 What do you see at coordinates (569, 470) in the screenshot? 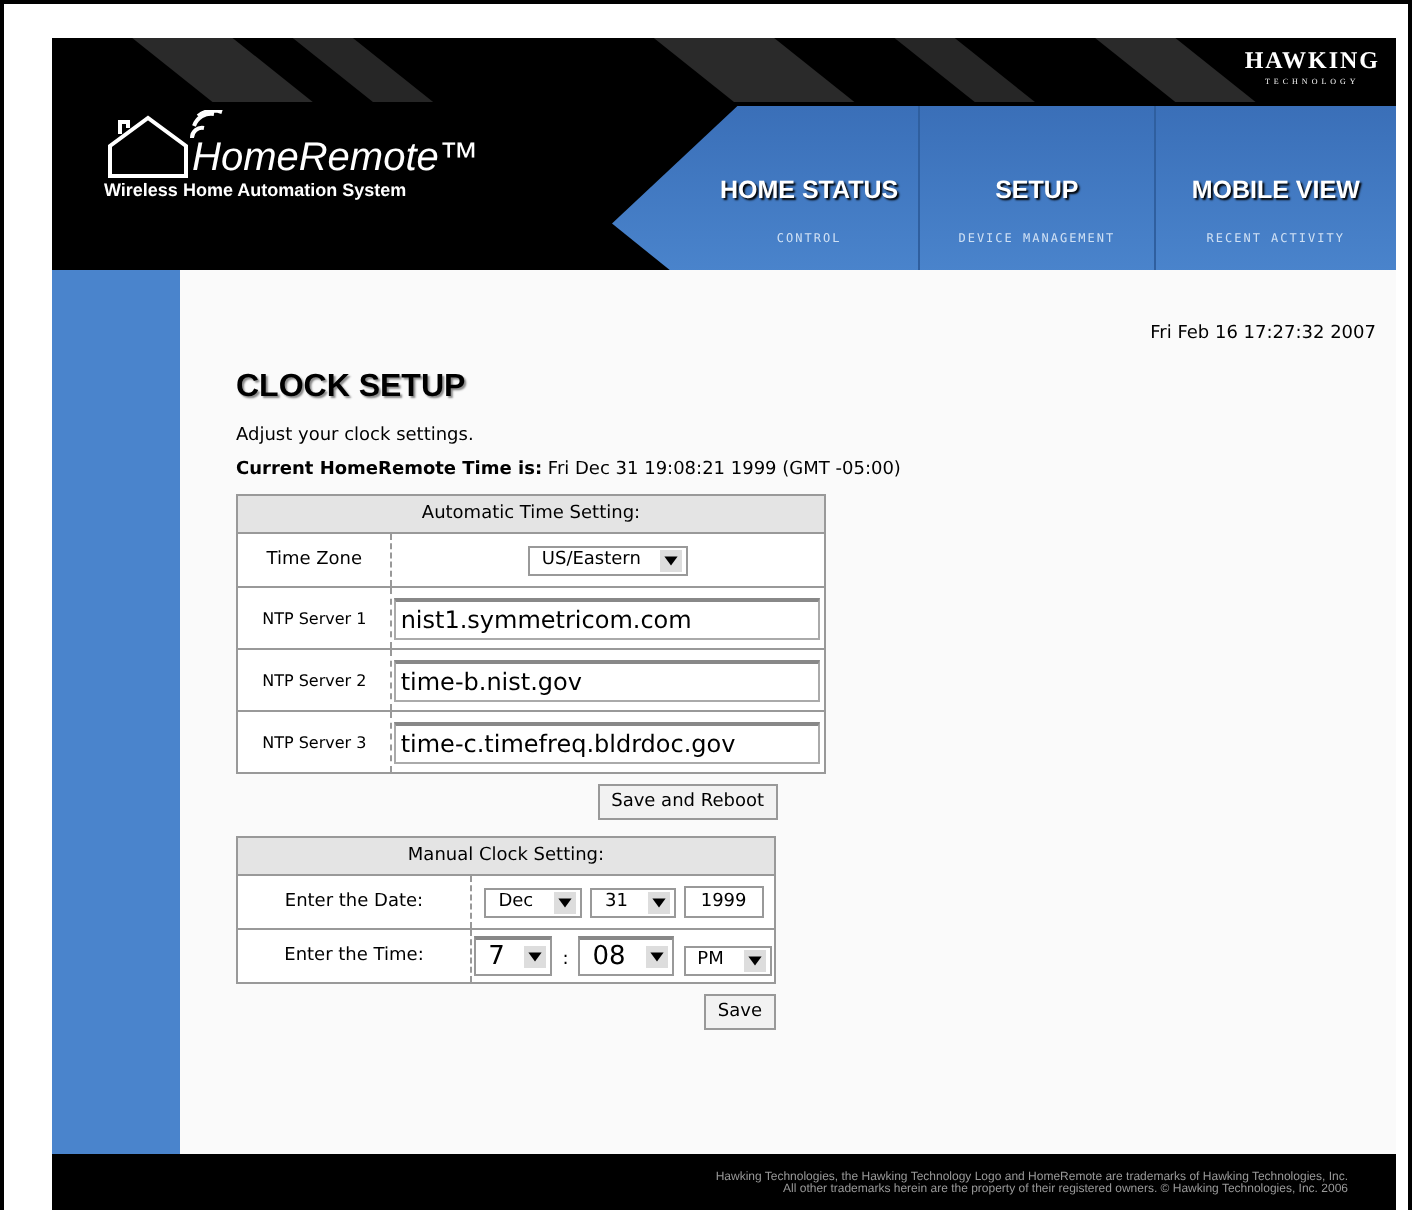
I see `current-time-text: Current HomeRemote Time is: Fri Dec 31 19:08:21 1999 (GMT -05:00)` at bounding box center [569, 470].